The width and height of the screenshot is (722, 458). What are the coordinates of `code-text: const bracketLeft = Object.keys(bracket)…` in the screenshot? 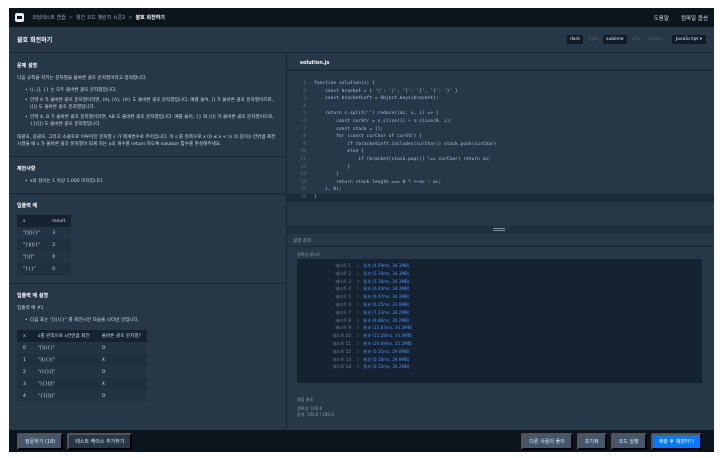 It's located at (376, 99).